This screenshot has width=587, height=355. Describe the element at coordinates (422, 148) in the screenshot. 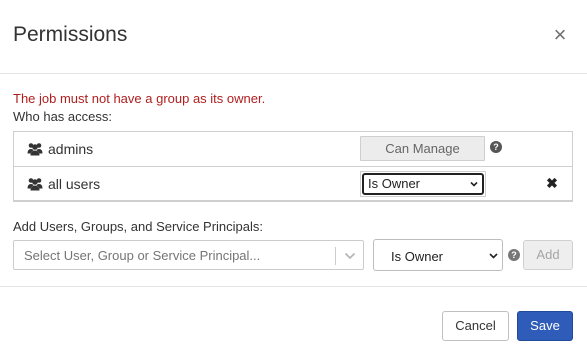

I see `permission-level-readonly: Can Manage` at that location.